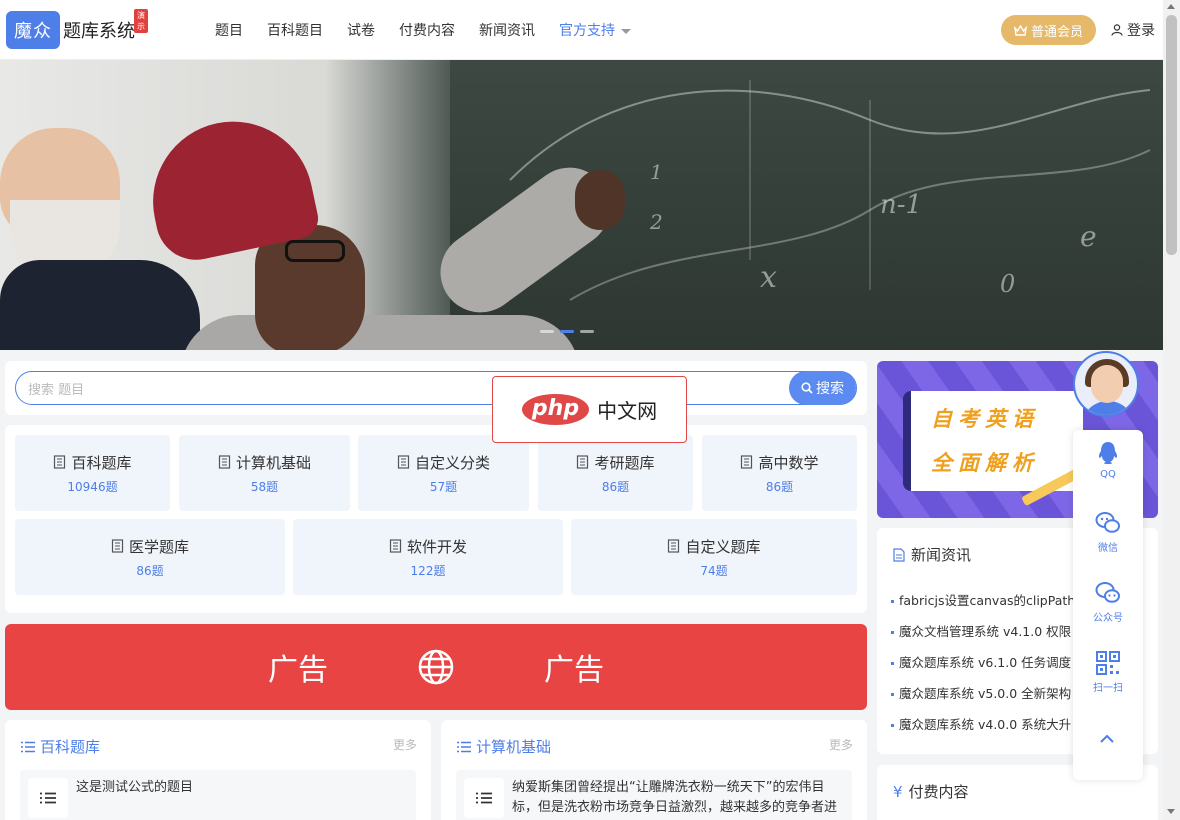 The image size is (1180, 820). I want to click on floating-service-bar: QQ 微信 公众号 扫一扫, so click(1108, 605).